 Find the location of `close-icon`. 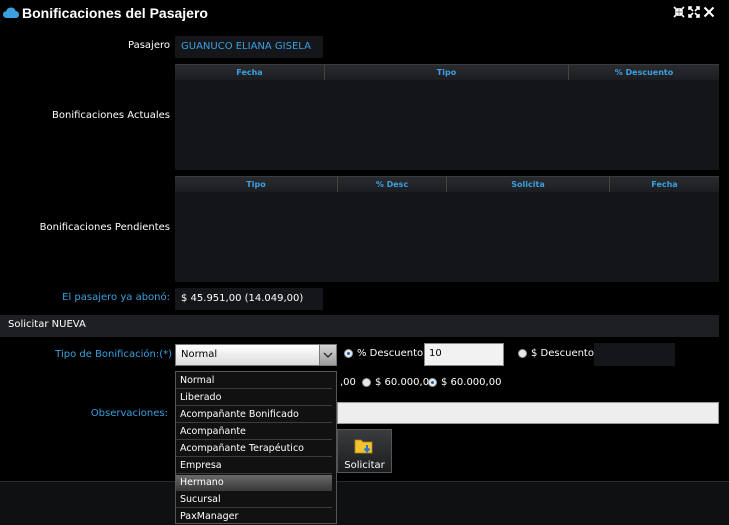

close-icon is located at coordinates (709, 14).